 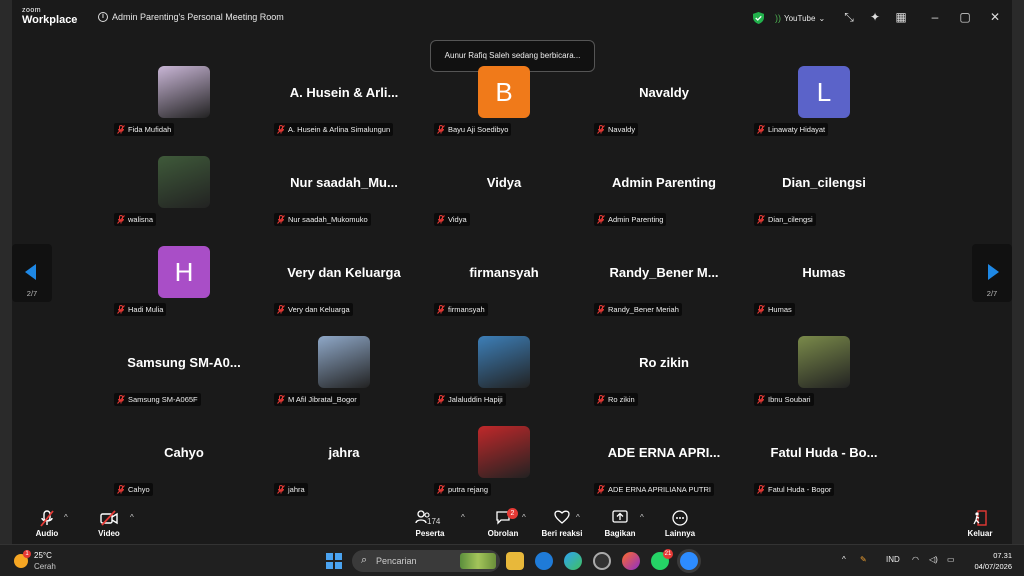 What do you see at coordinates (66, 517) in the screenshot?
I see `audio-options-caret: ^` at bounding box center [66, 517].